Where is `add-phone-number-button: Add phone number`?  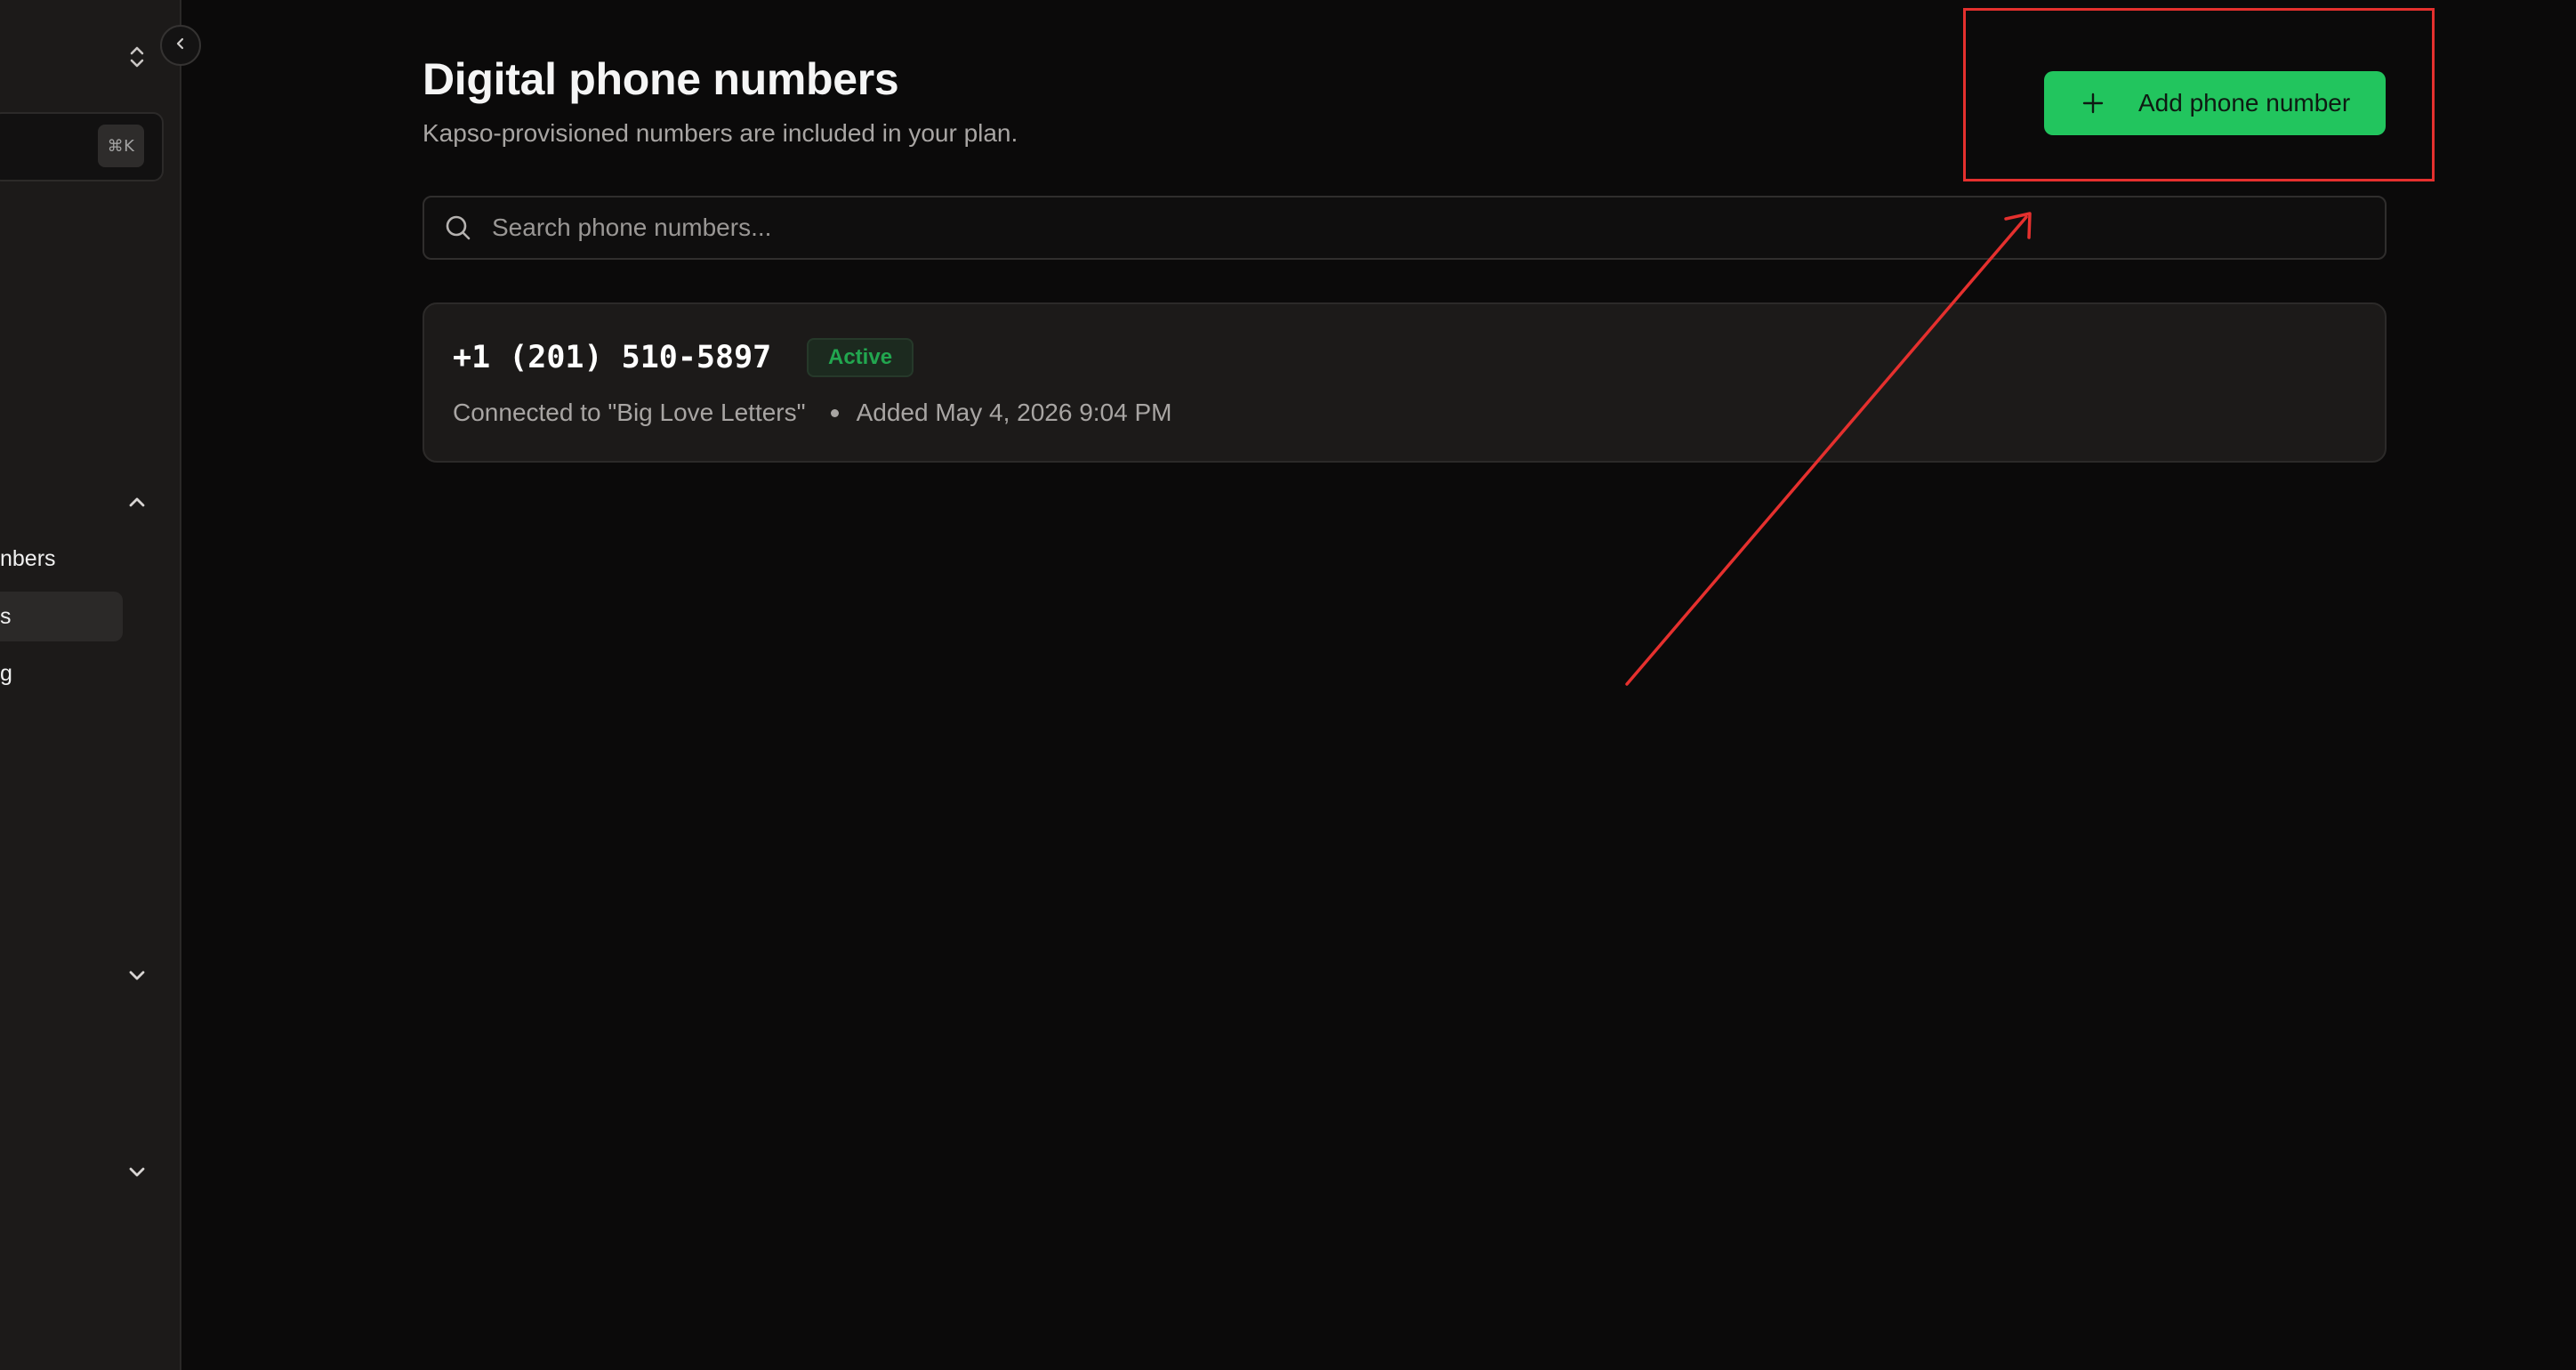 add-phone-number-button: Add phone number is located at coordinates (2215, 103).